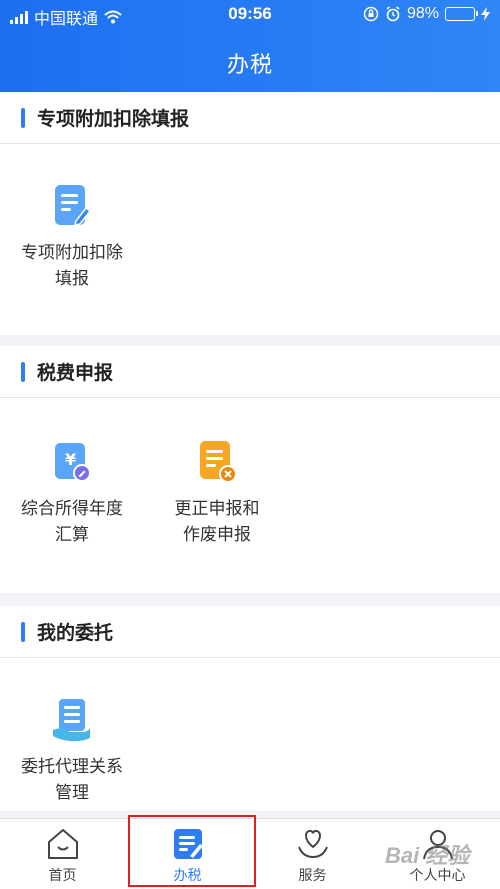  What do you see at coordinates (62, 875) in the screenshot?
I see `tab-label: 首页` at bounding box center [62, 875].